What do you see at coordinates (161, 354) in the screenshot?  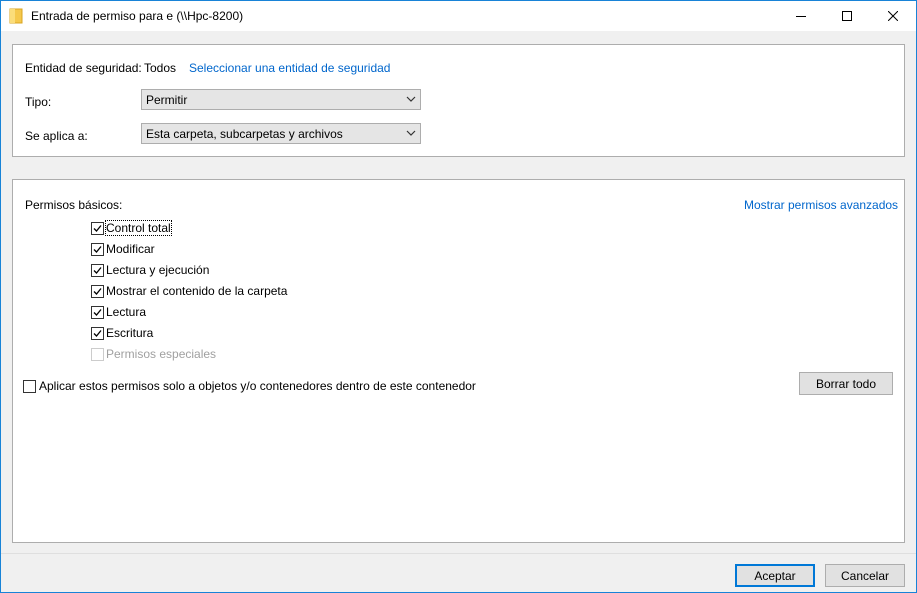 I see `special-permissions-label: Permisos especiales` at bounding box center [161, 354].